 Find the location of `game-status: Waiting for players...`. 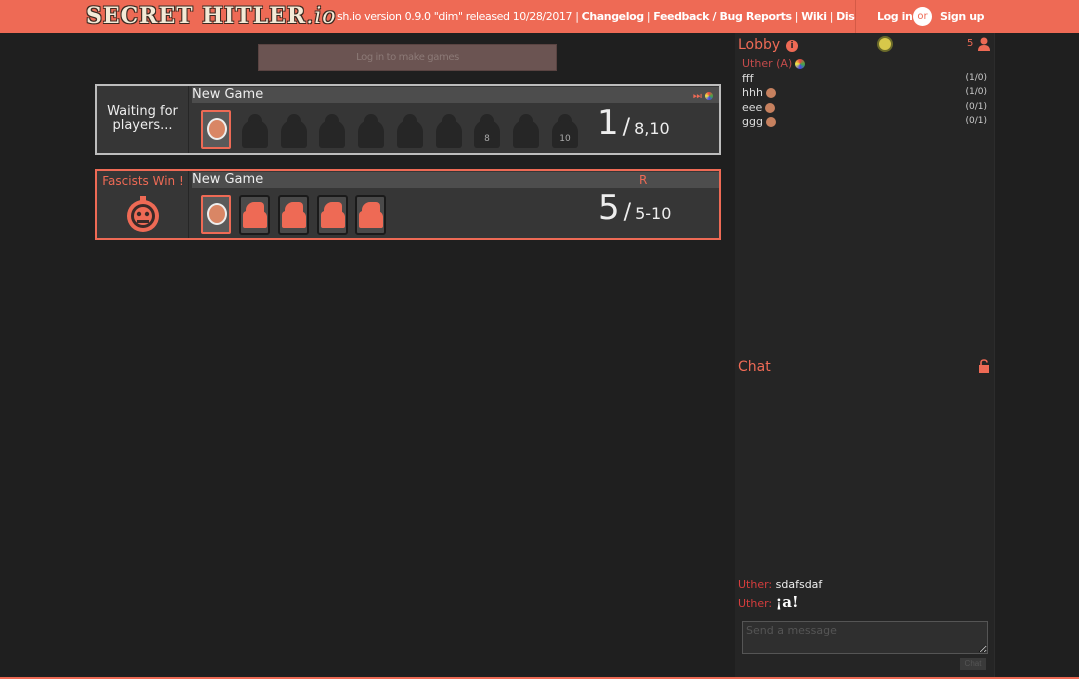

game-status: Waiting for players... is located at coordinates (143, 119).